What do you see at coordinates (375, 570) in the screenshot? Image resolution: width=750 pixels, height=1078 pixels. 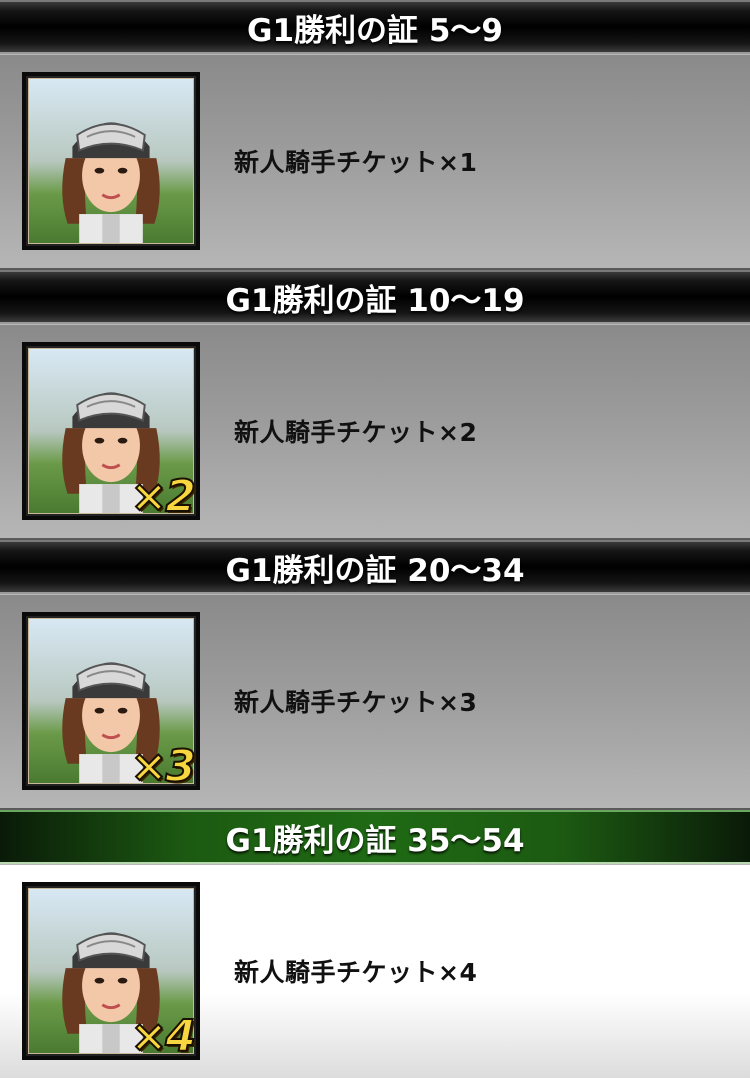 I see `tier-title: G1勝利の証 20〜34` at bounding box center [375, 570].